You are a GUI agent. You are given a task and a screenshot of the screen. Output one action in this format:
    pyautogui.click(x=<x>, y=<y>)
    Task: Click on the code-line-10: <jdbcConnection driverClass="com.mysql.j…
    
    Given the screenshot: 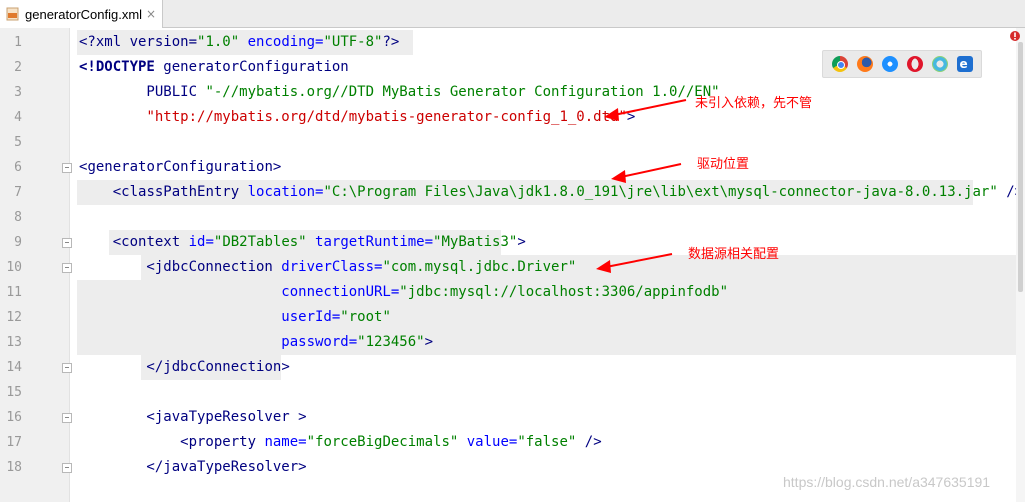 What is the action you would take?
    pyautogui.click(x=327, y=267)
    